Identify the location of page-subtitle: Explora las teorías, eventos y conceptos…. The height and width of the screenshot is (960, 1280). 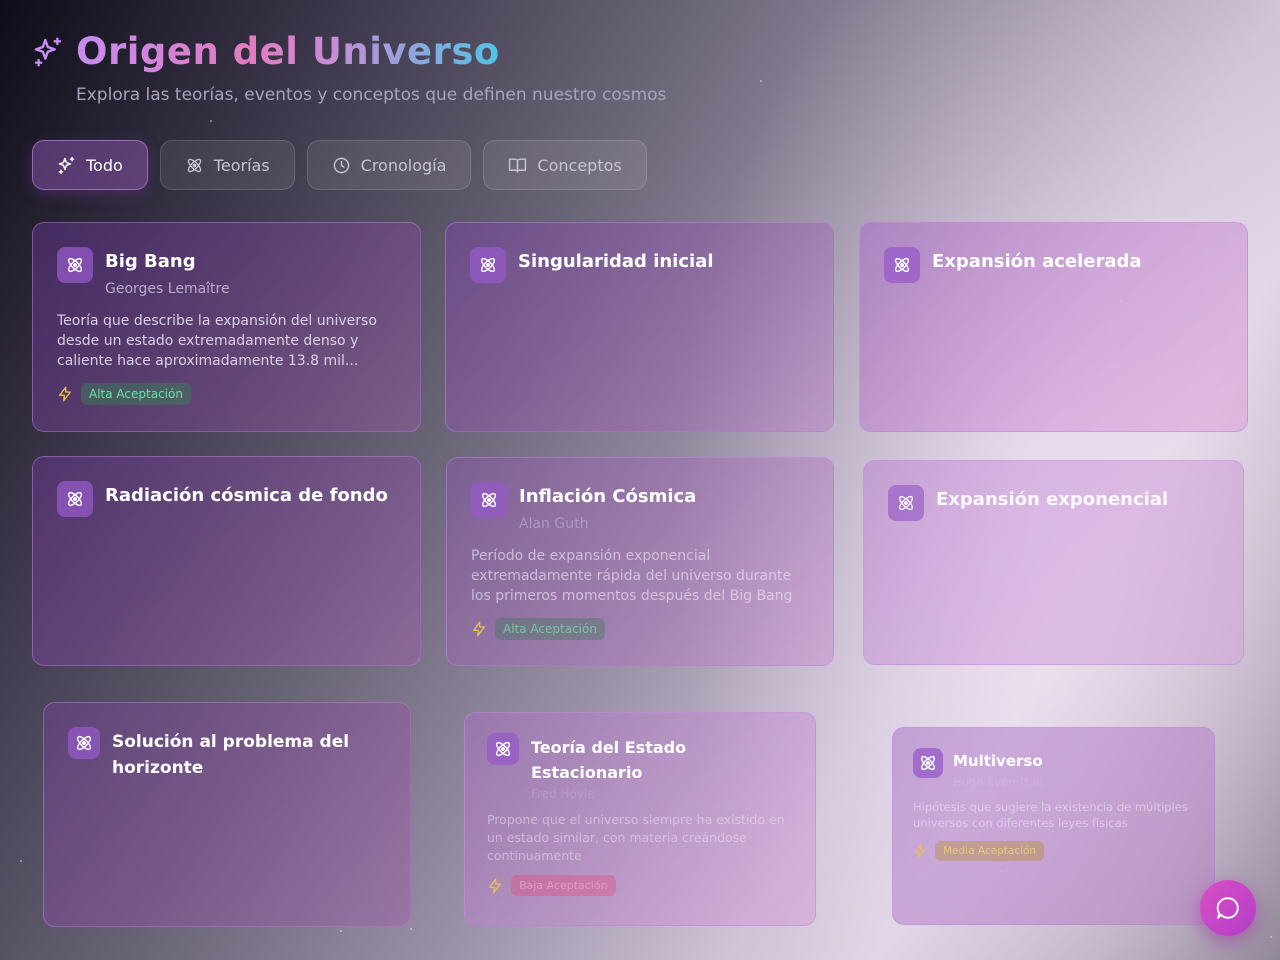
(371, 95).